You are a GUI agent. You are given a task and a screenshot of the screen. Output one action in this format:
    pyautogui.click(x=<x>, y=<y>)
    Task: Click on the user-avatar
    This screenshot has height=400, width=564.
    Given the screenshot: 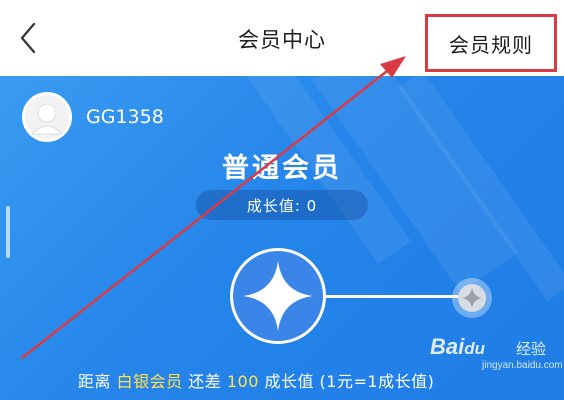 What is the action you would take?
    pyautogui.click(x=47, y=117)
    